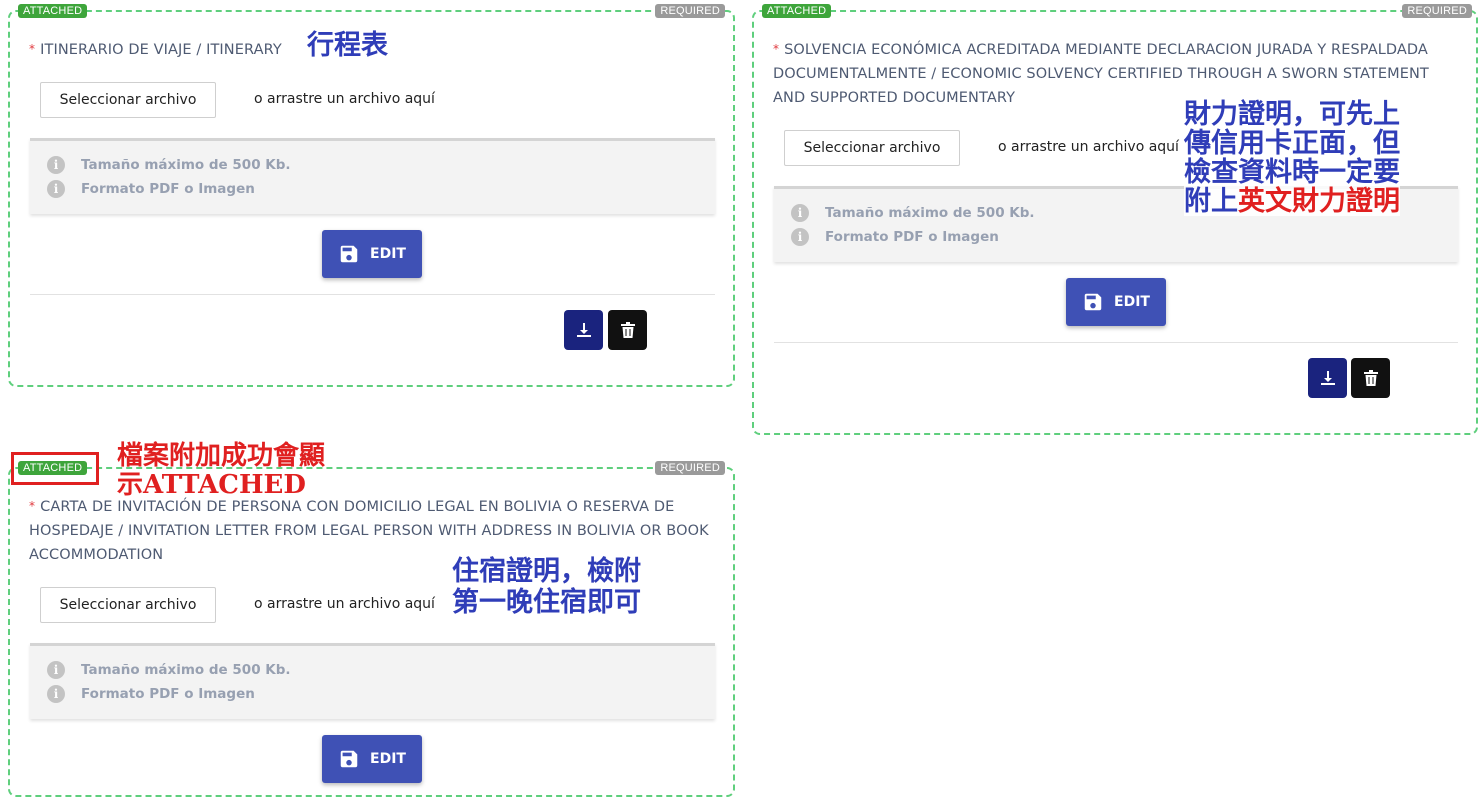  Describe the element at coordinates (347, 45) in the screenshot. I see `annotation-itinerary: 行程表` at that location.